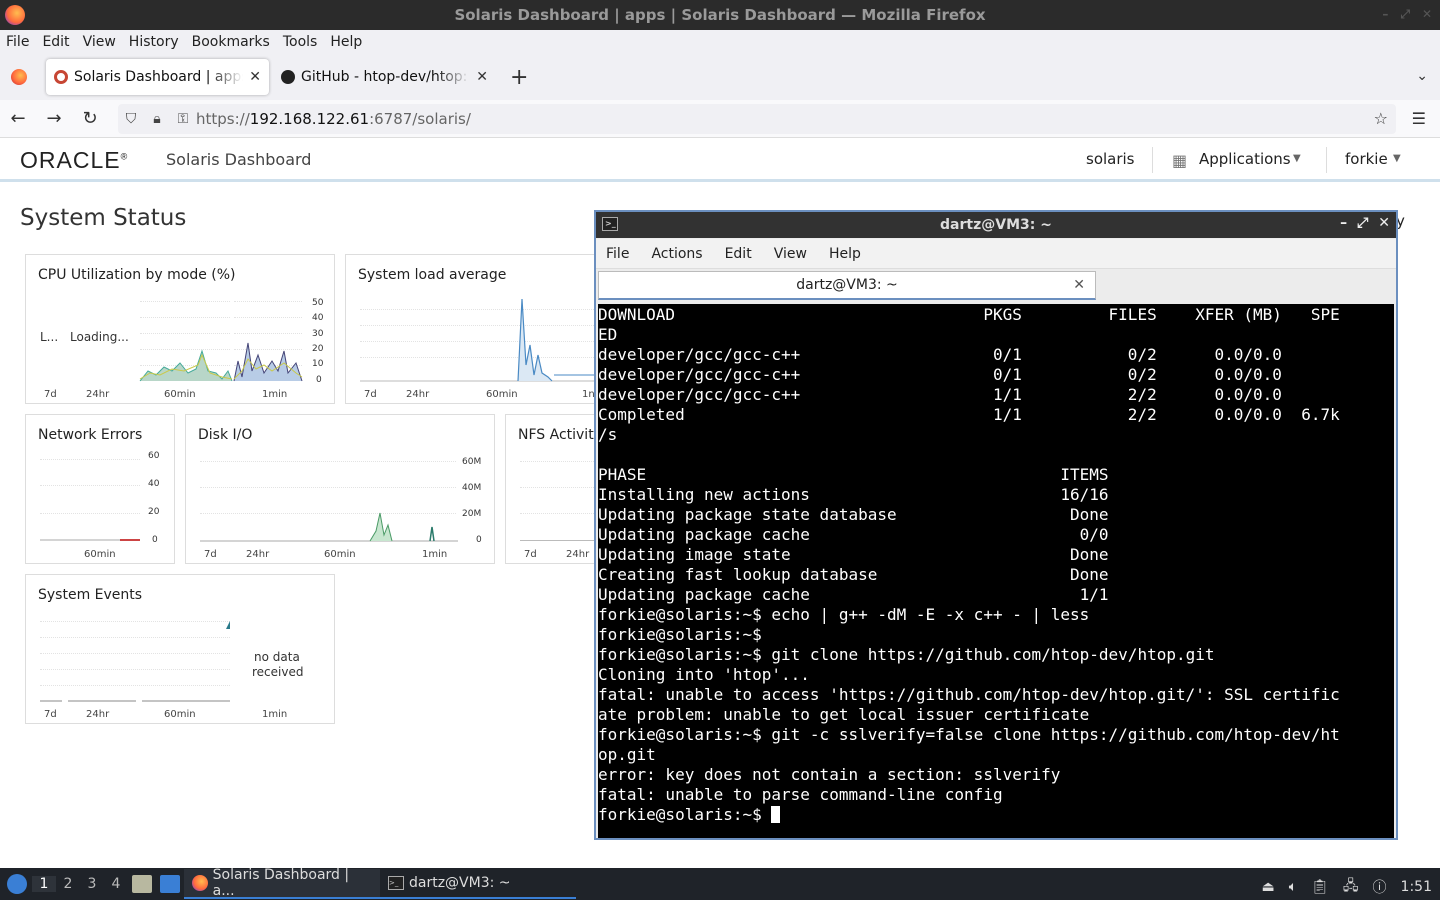  I want to click on bookmark-star-icon: ☆, so click(1381, 118).